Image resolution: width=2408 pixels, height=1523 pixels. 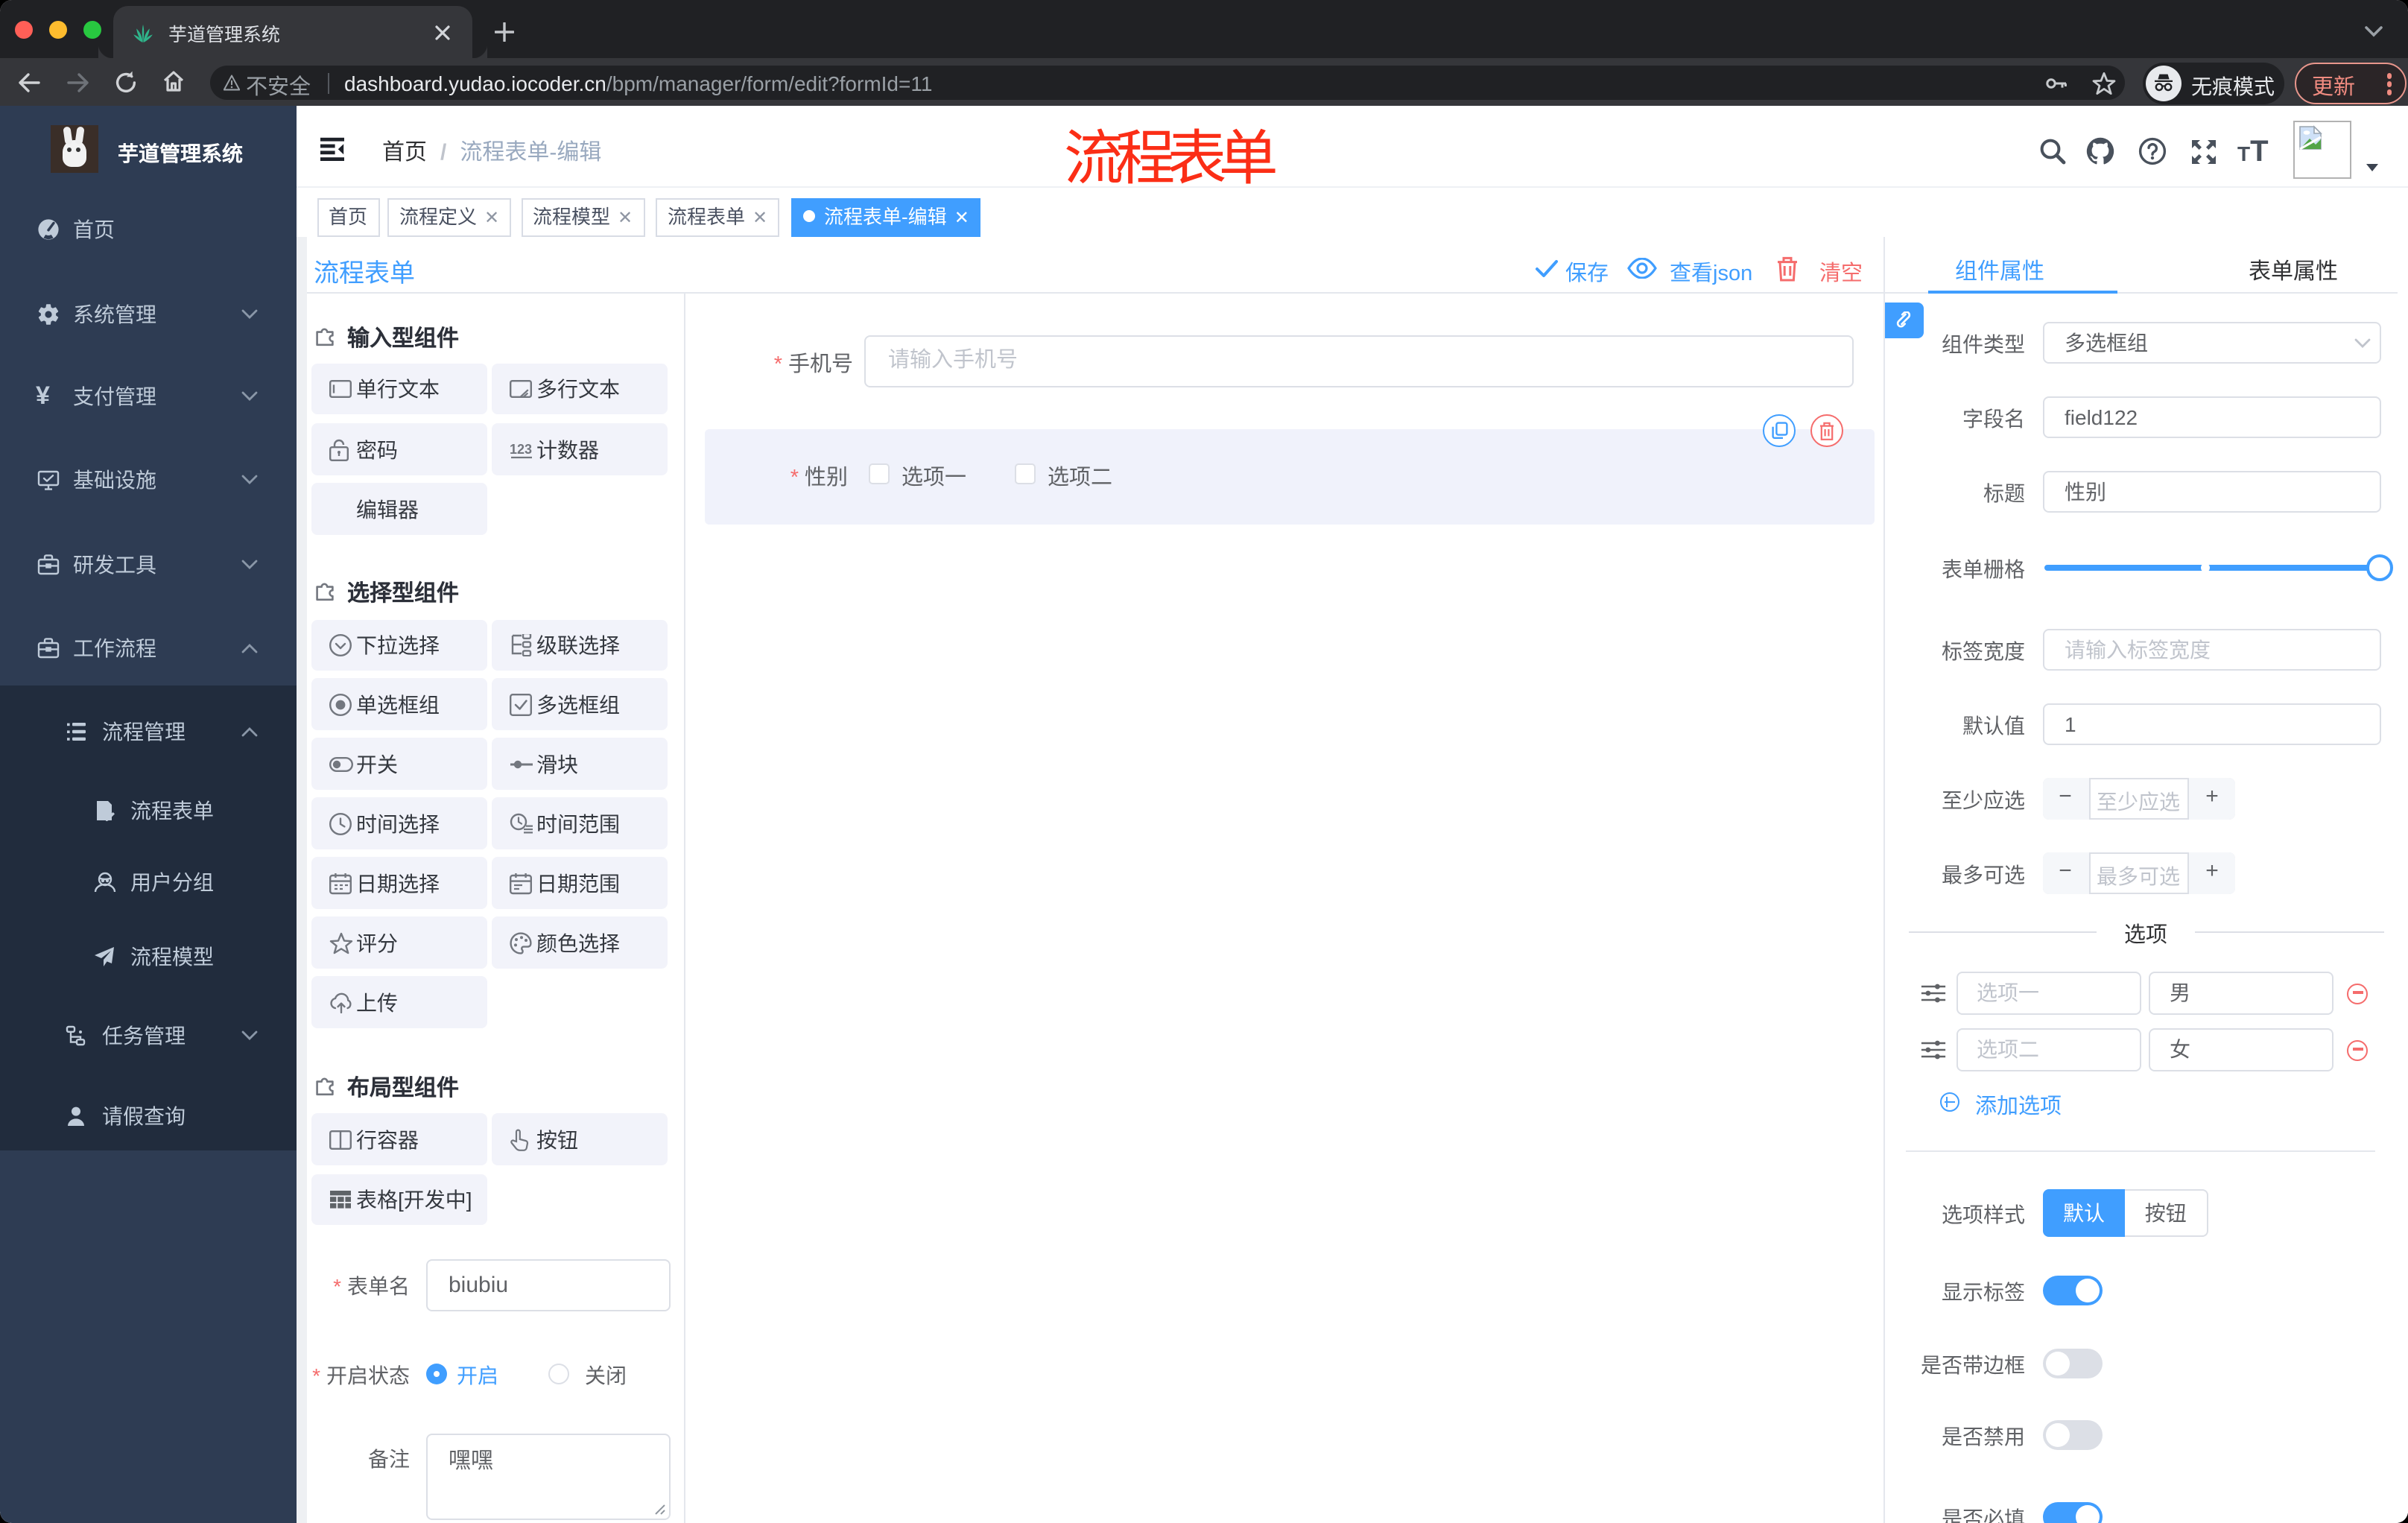 I want to click on svg-text: 123, so click(x=520, y=448).